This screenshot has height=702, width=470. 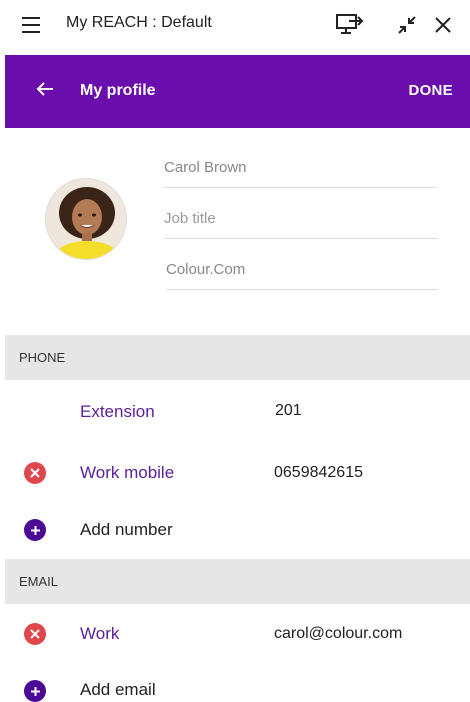 I want to click on company-input, so click(x=302, y=269).